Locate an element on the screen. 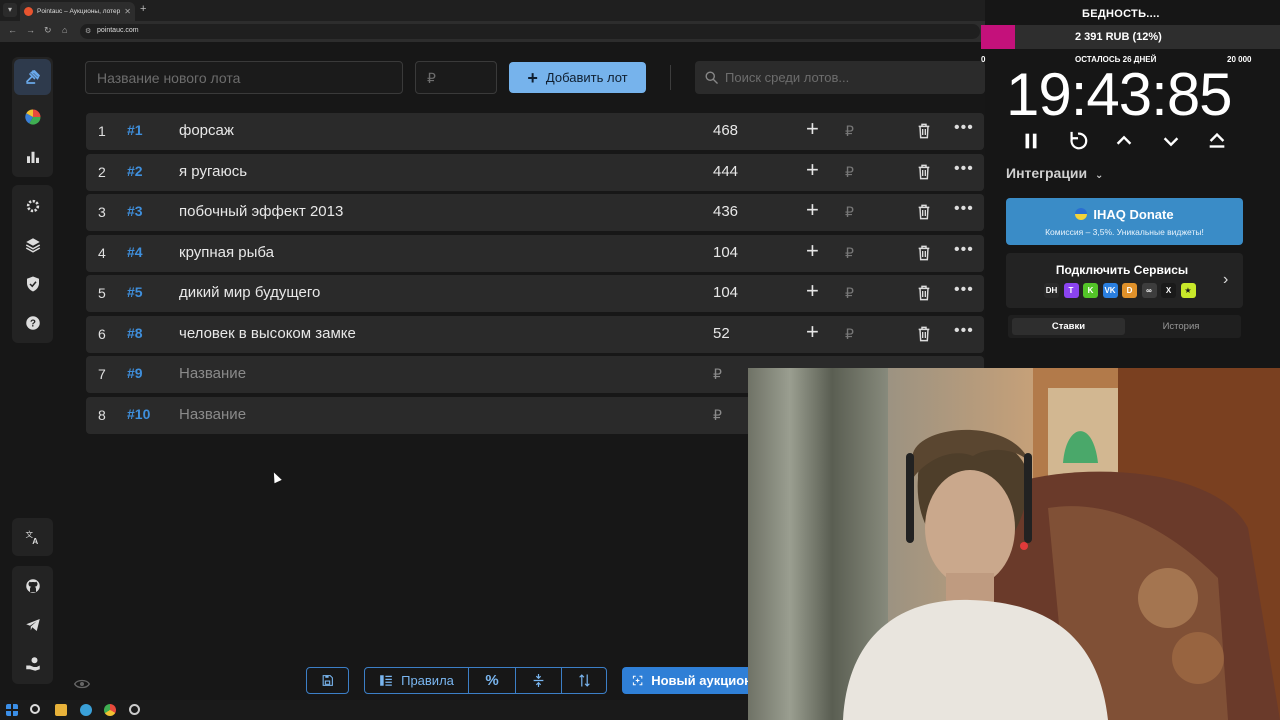  lot-name: я ругаюсь is located at coordinates (213, 171).